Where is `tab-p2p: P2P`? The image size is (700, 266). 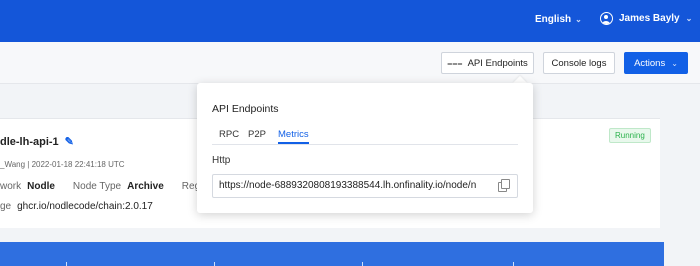
tab-p2p: P2P is located at coordinates (257, 134).